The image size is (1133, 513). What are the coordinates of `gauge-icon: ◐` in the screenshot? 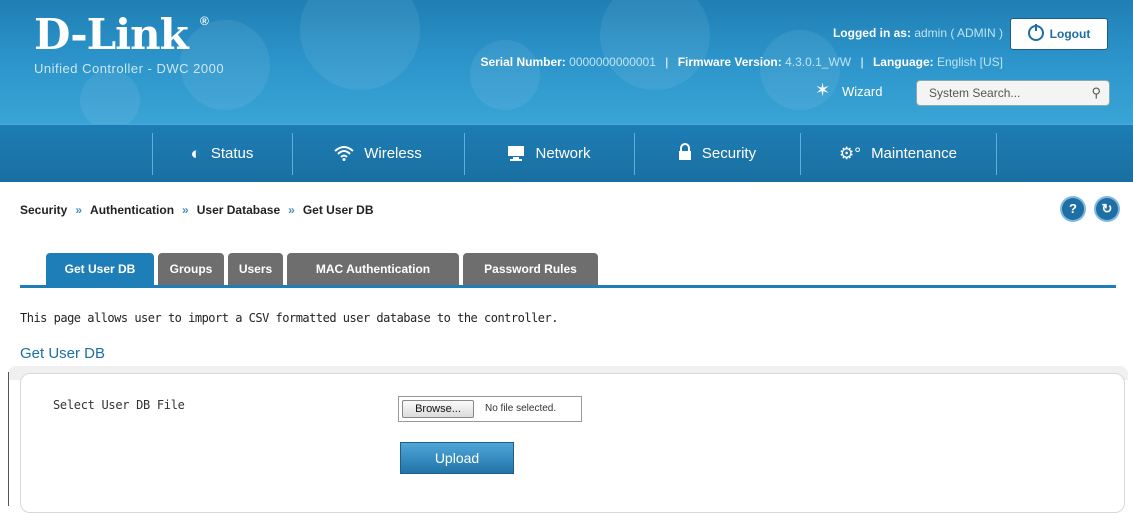 It's located at (195, 153).